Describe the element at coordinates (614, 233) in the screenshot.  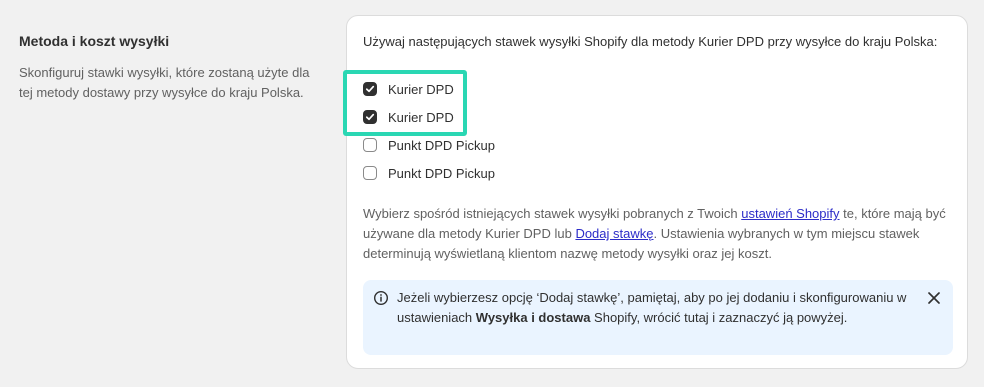
I see `add-rate-link: Dodaj stawkę` at that location.